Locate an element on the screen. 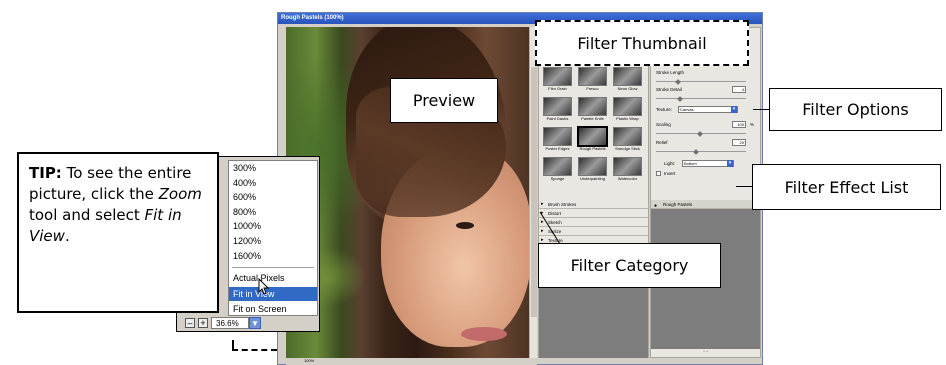  zoom-fit-on-screen: Fit on Screen is located at coordinates (273, 309).